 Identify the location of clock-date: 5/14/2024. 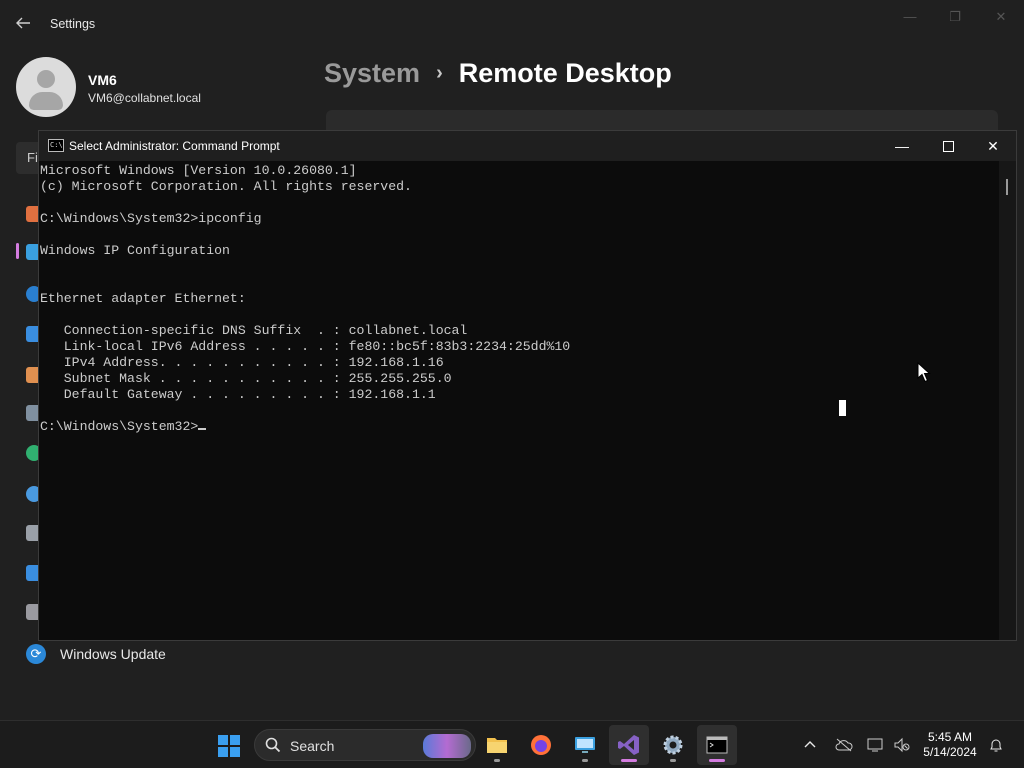
(950, 752).